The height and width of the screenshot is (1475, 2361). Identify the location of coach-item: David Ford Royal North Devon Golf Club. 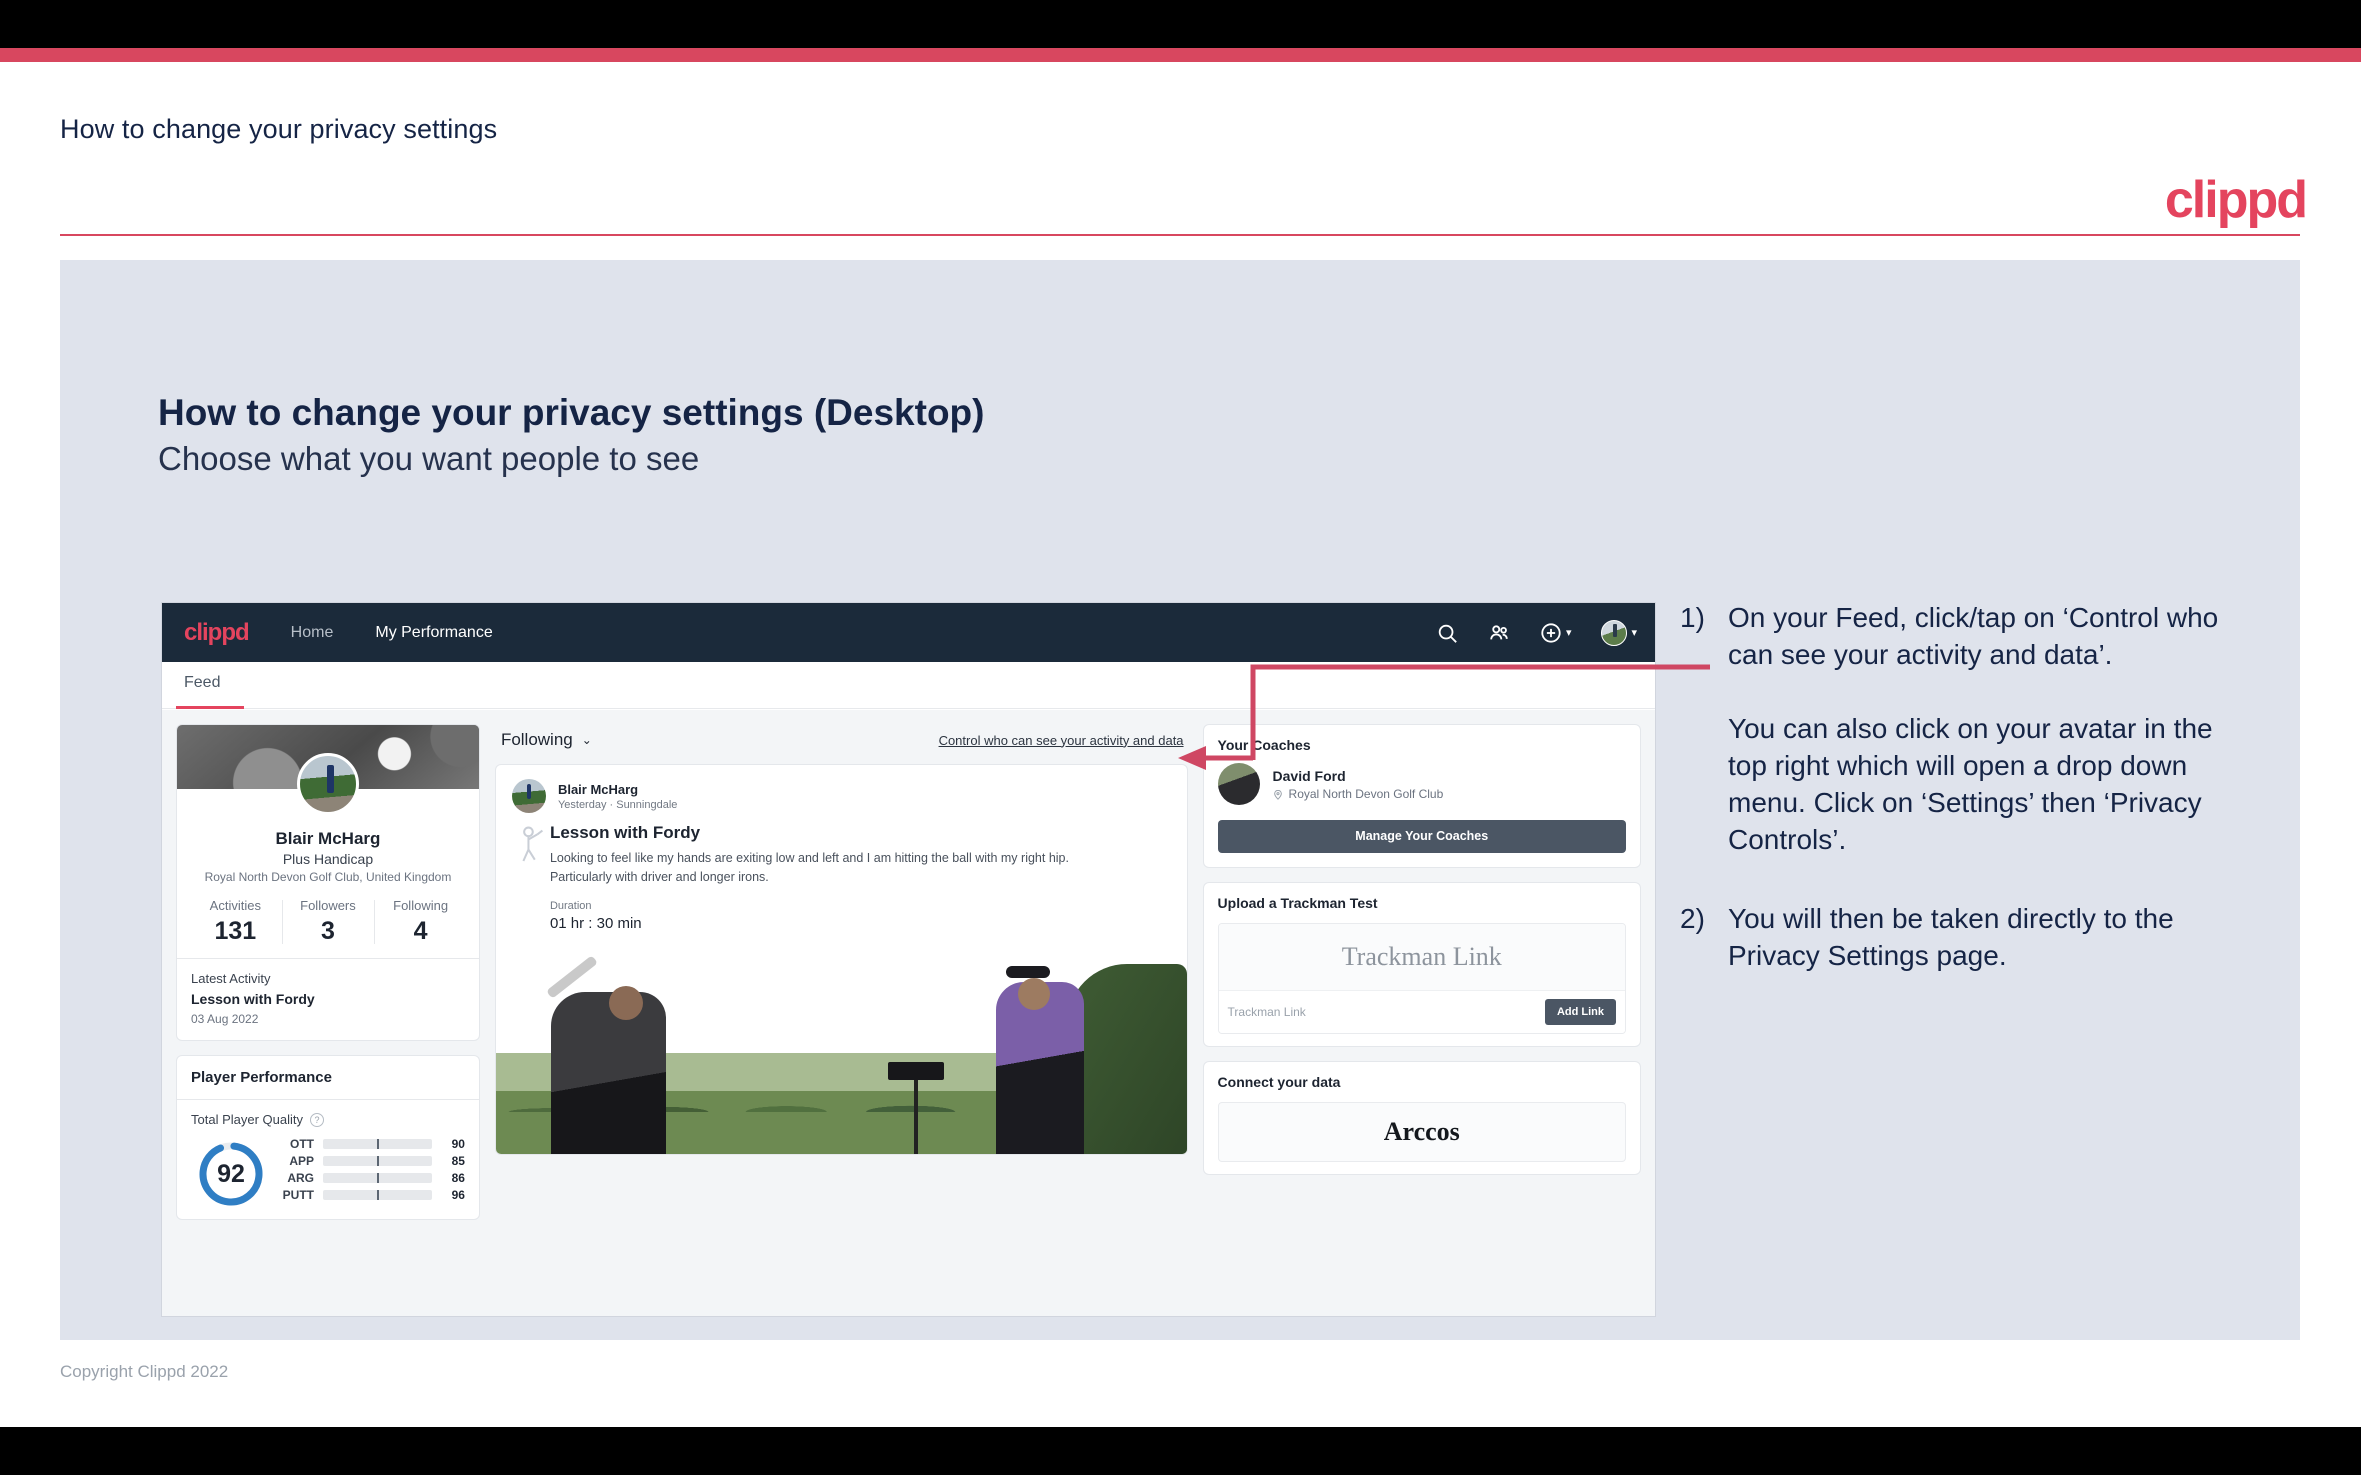
(1422, 781).